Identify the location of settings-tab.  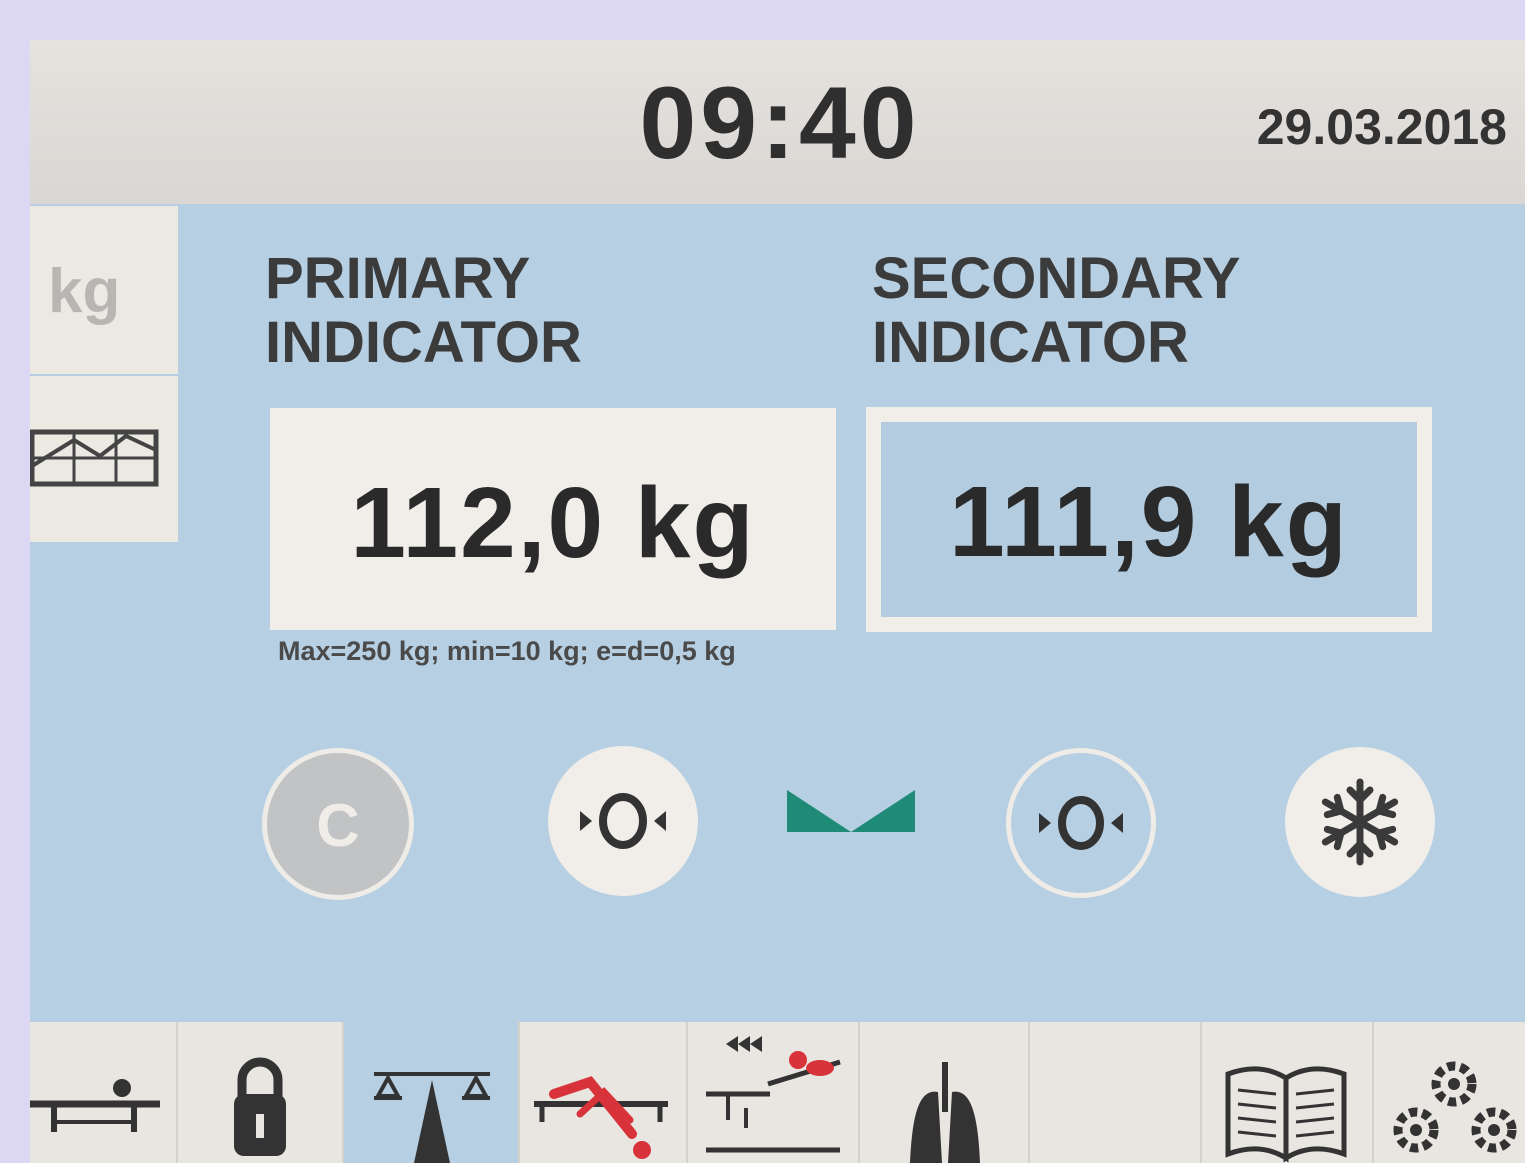
(1449, 1092).